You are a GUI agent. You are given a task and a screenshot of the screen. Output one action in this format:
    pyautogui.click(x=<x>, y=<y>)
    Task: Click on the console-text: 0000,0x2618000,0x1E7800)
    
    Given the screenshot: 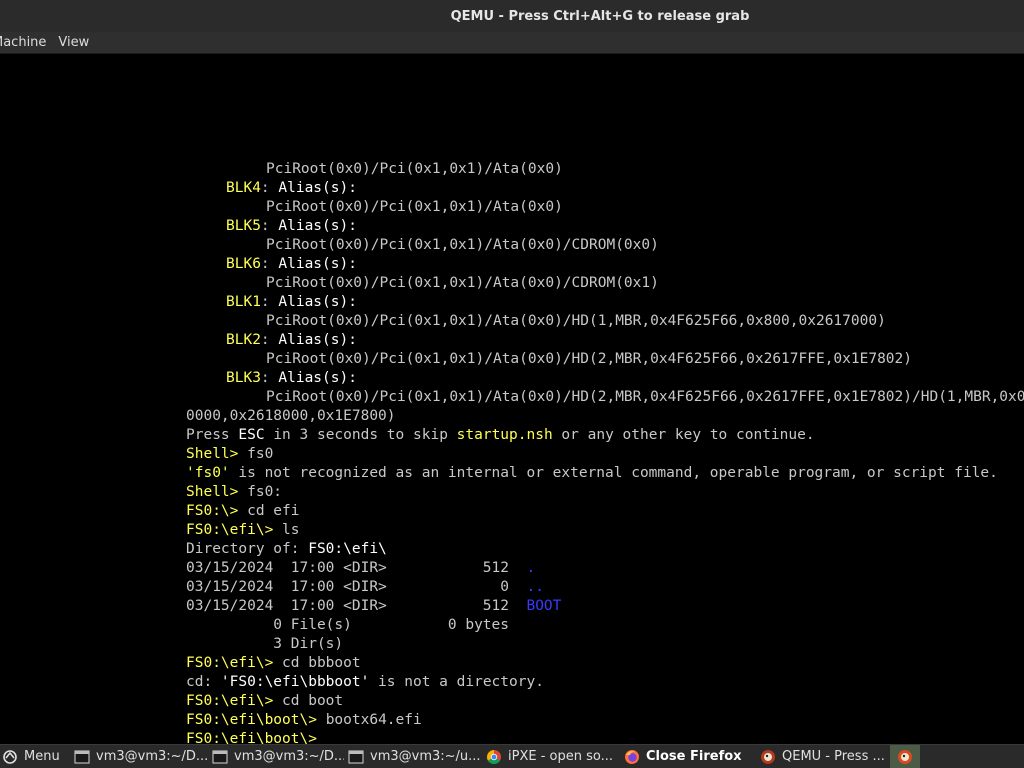 What is the action you would take?
    pyautogui.click(x=291, y=416)
    